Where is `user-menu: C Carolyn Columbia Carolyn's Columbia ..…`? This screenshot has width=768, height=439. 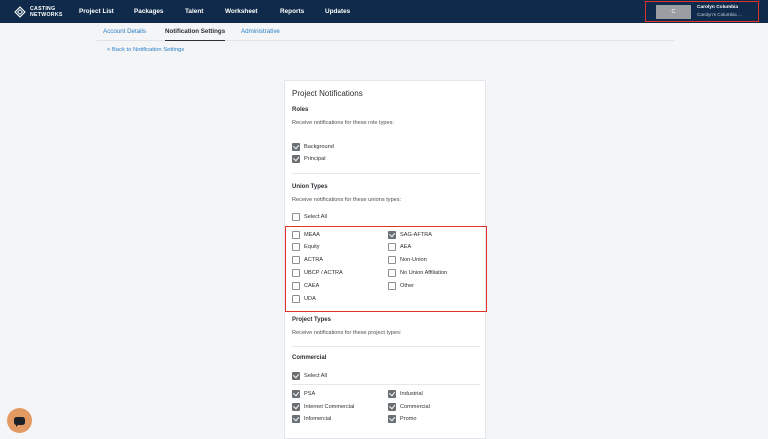 user-menu: C Carolyn Columbia Carolyn's Columbia ..… is located at coordinates (702, 11).